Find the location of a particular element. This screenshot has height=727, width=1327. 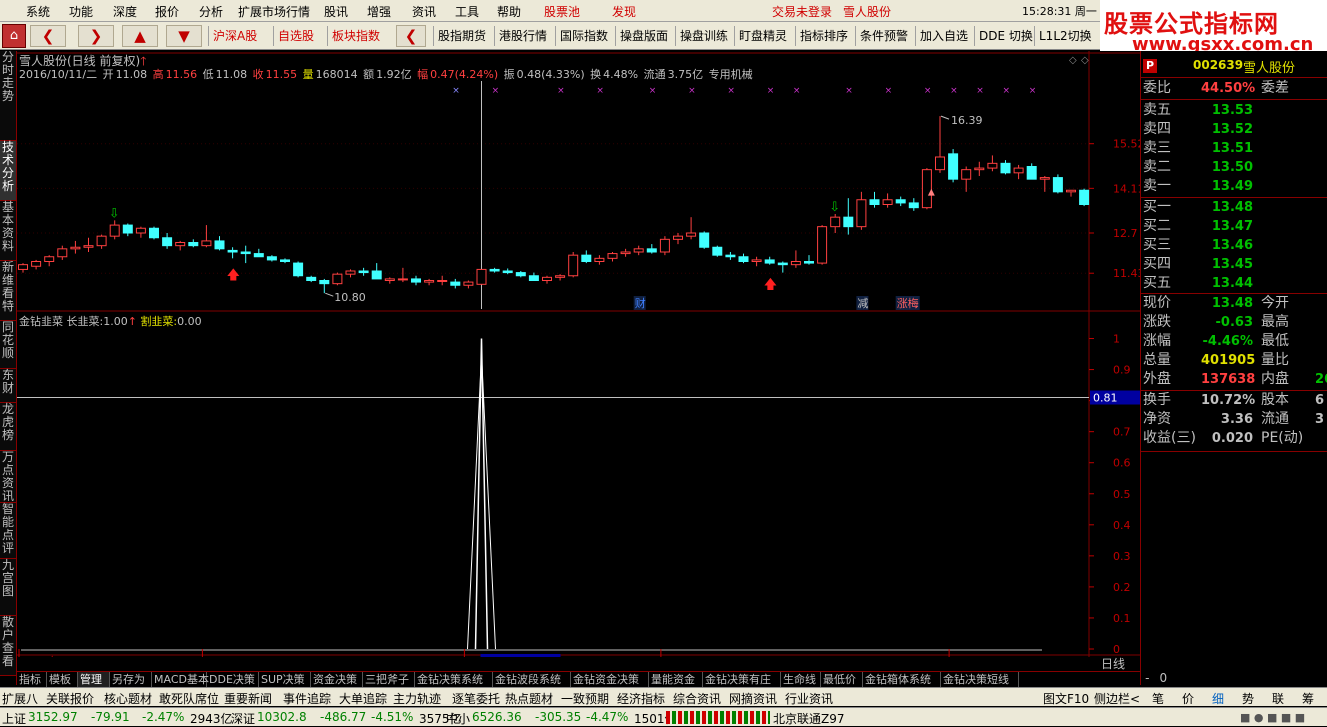

discover-menu: 发现 is located at coordinates (624, 11).